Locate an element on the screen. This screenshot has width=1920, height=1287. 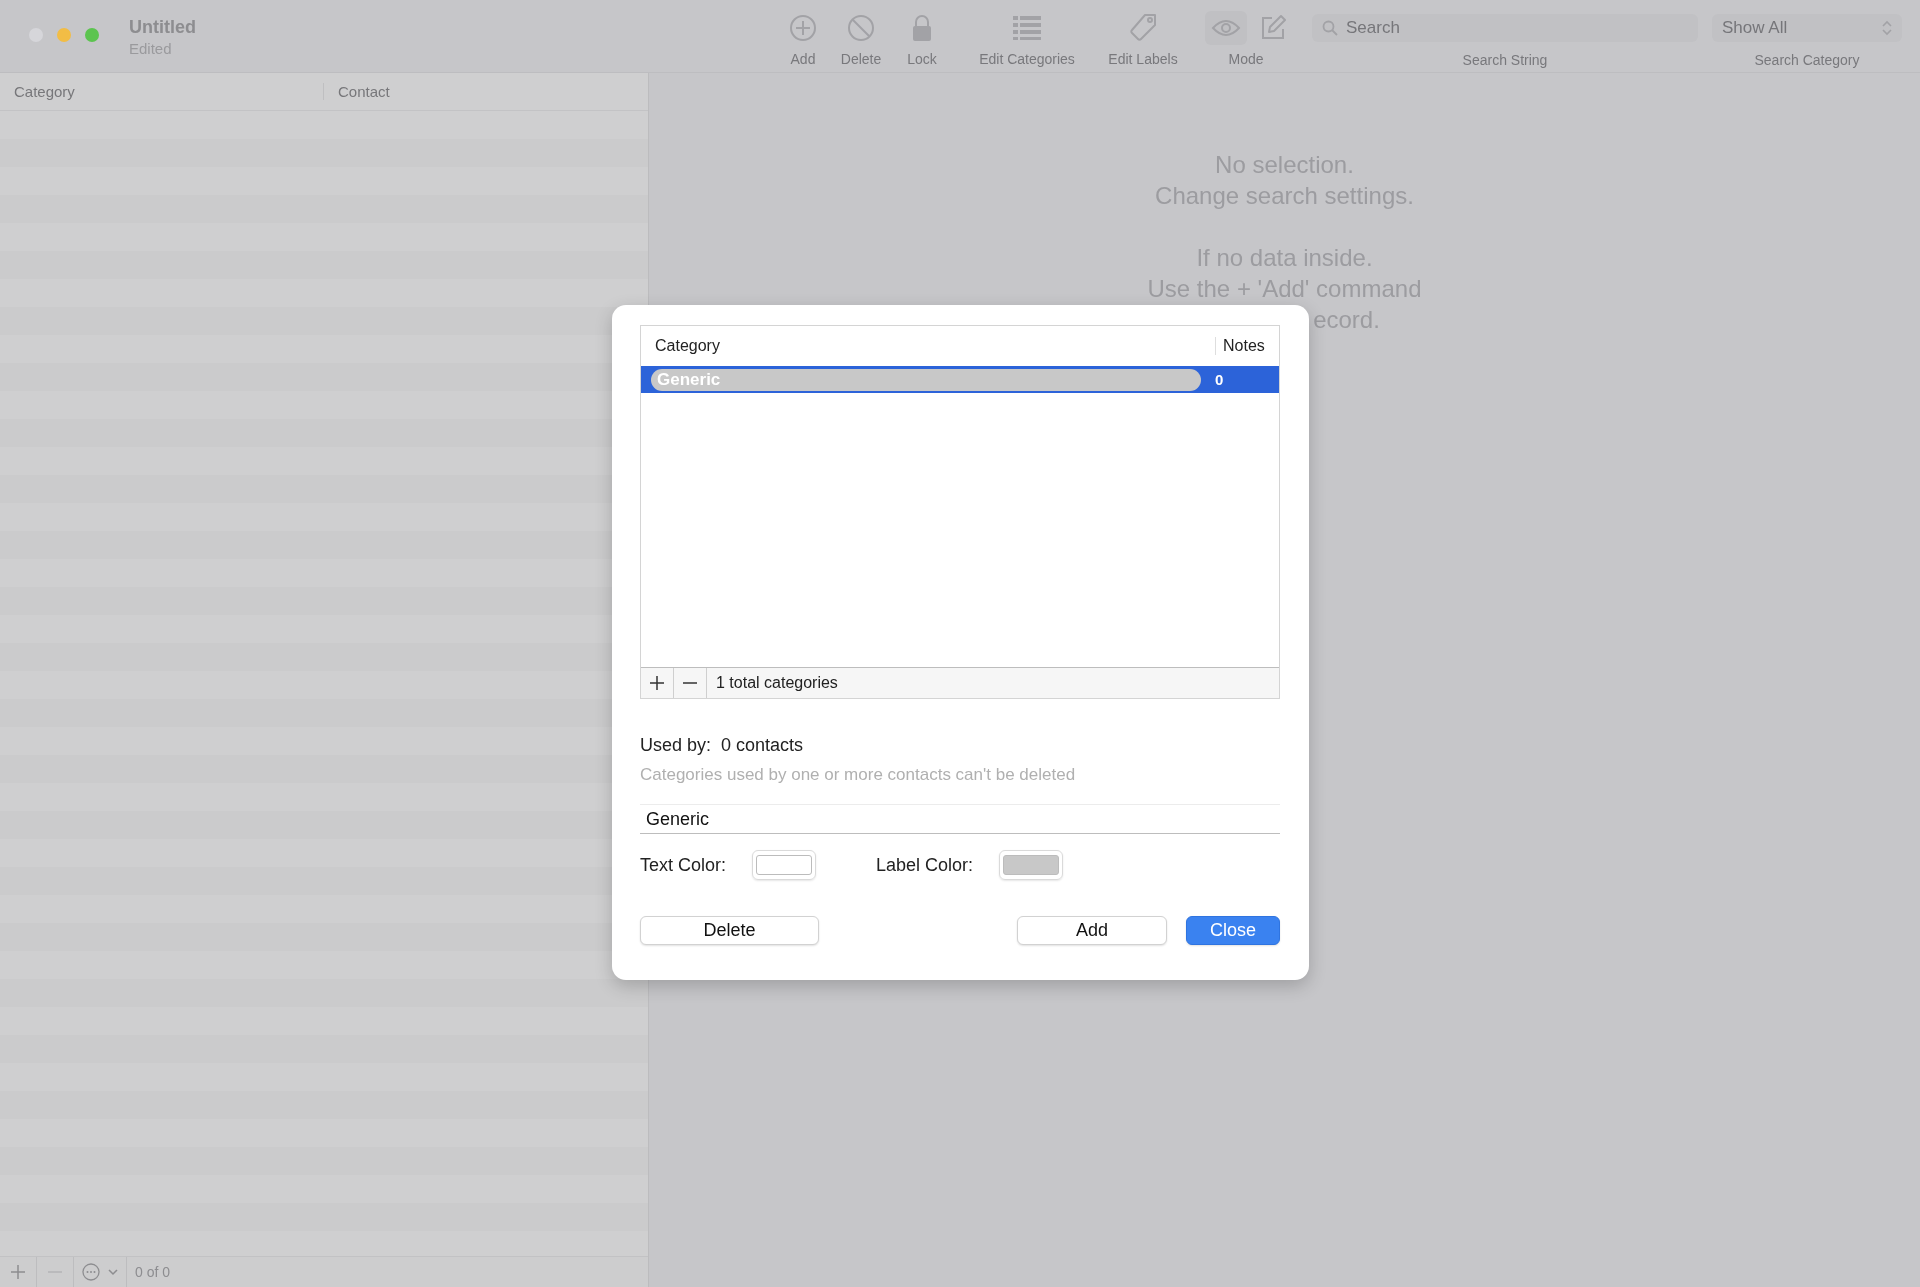
popup-label: Search Category is located at coordinates (1807, 60).